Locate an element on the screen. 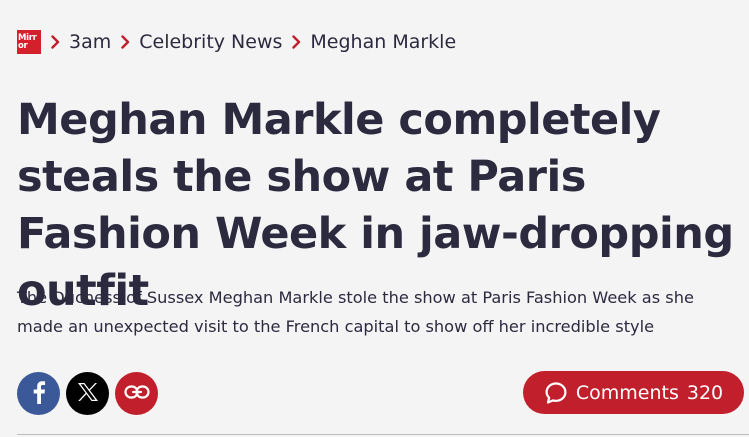 The image size is (749, 437). link-icon is located at coordinates (136, 393).